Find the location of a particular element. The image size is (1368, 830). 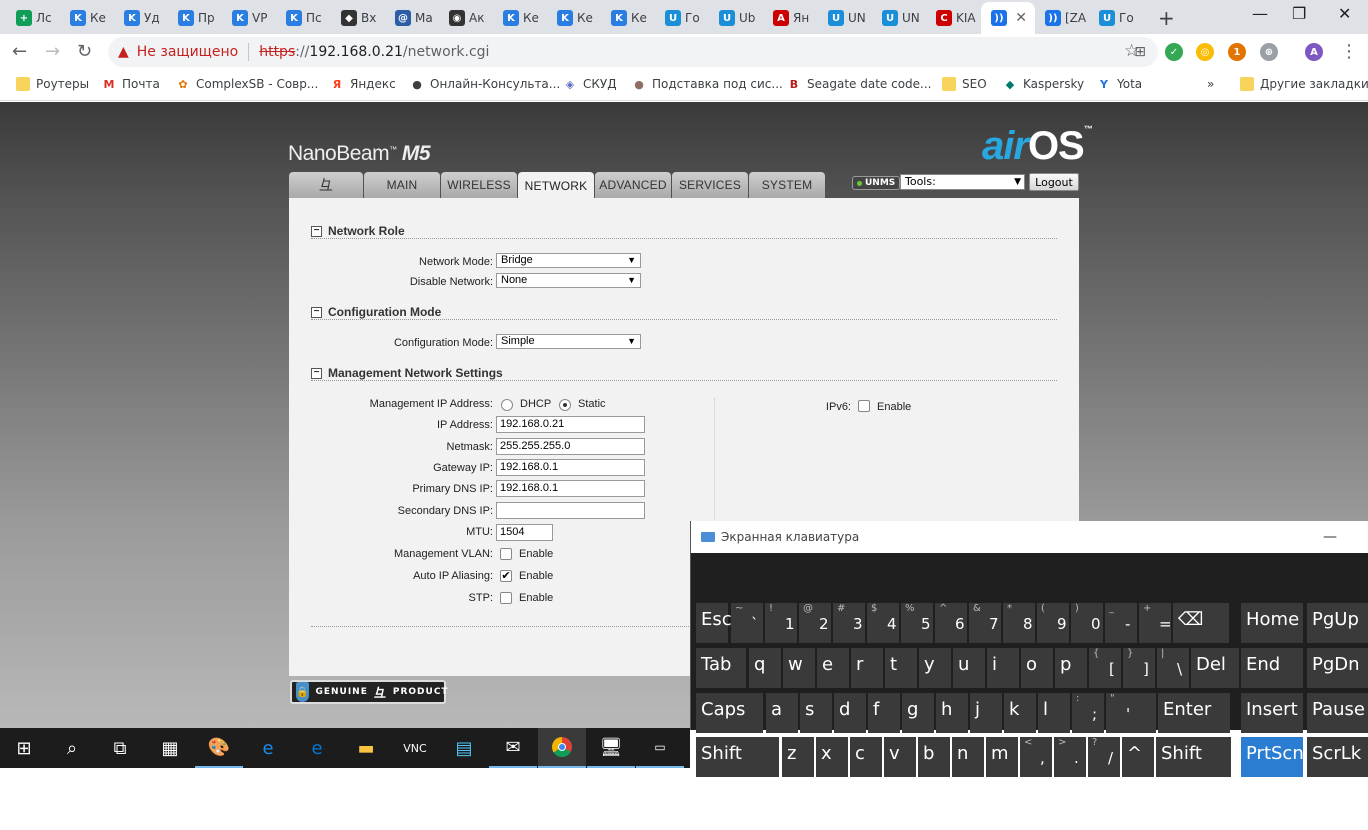

terminal-icon: ▭ is located at coordinates (660, 748).